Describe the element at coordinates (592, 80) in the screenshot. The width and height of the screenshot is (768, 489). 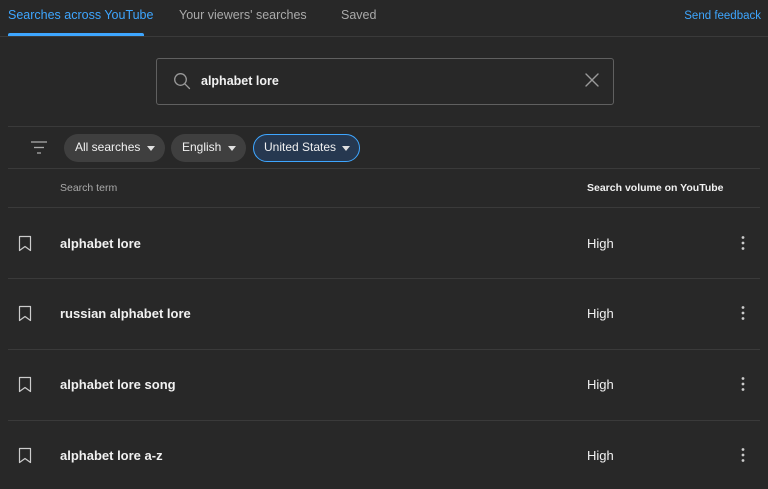
I see `close-icon` at that location.